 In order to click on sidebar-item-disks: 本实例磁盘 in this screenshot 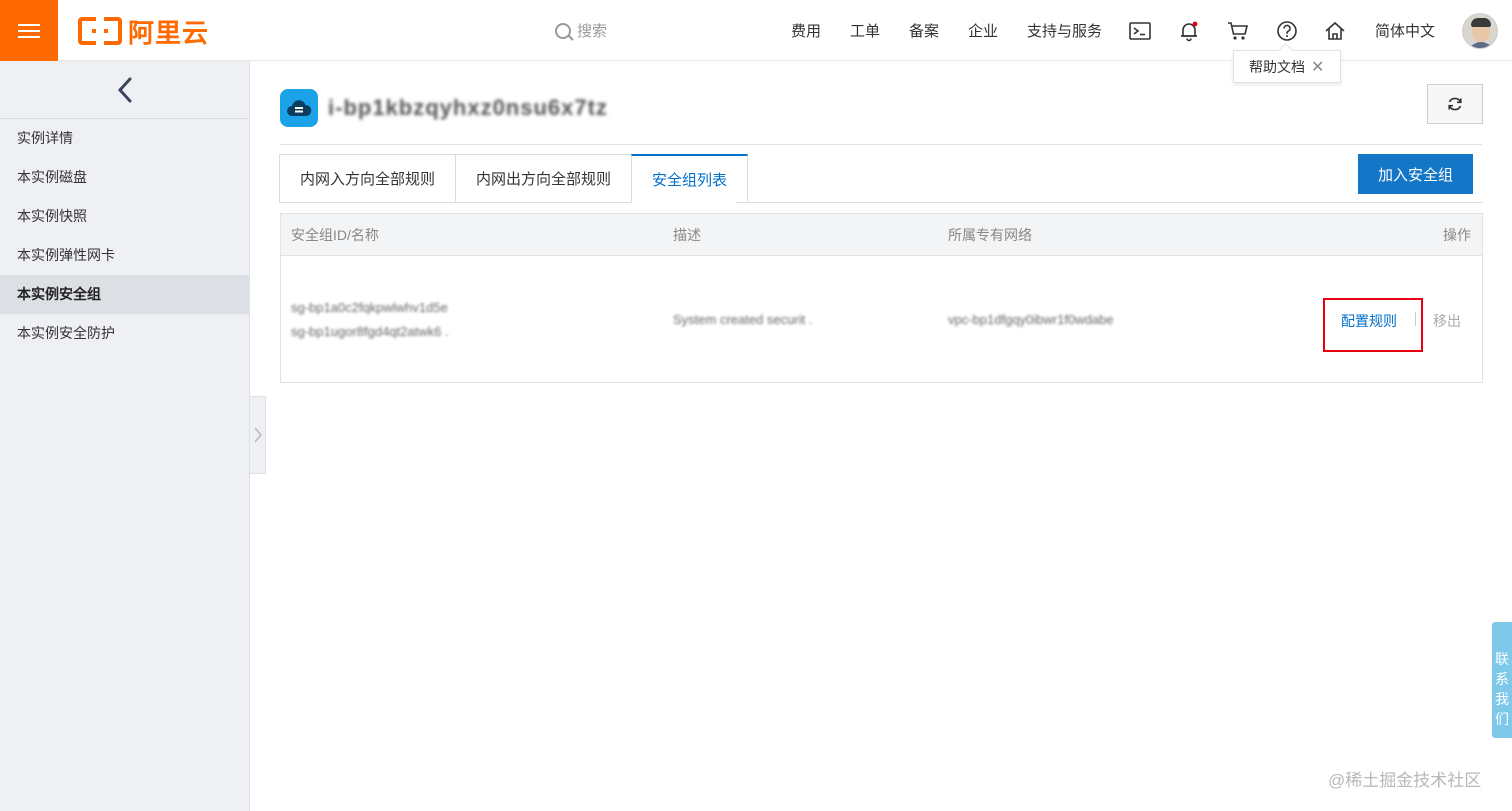, I will do `click(124, 177)`.